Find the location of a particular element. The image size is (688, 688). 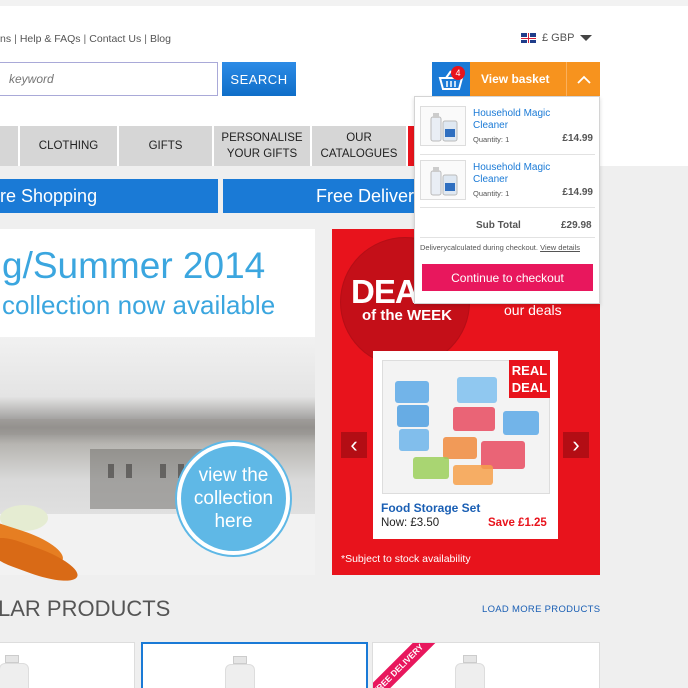

carousel-next-button: › is located at coordinates (576, 445).